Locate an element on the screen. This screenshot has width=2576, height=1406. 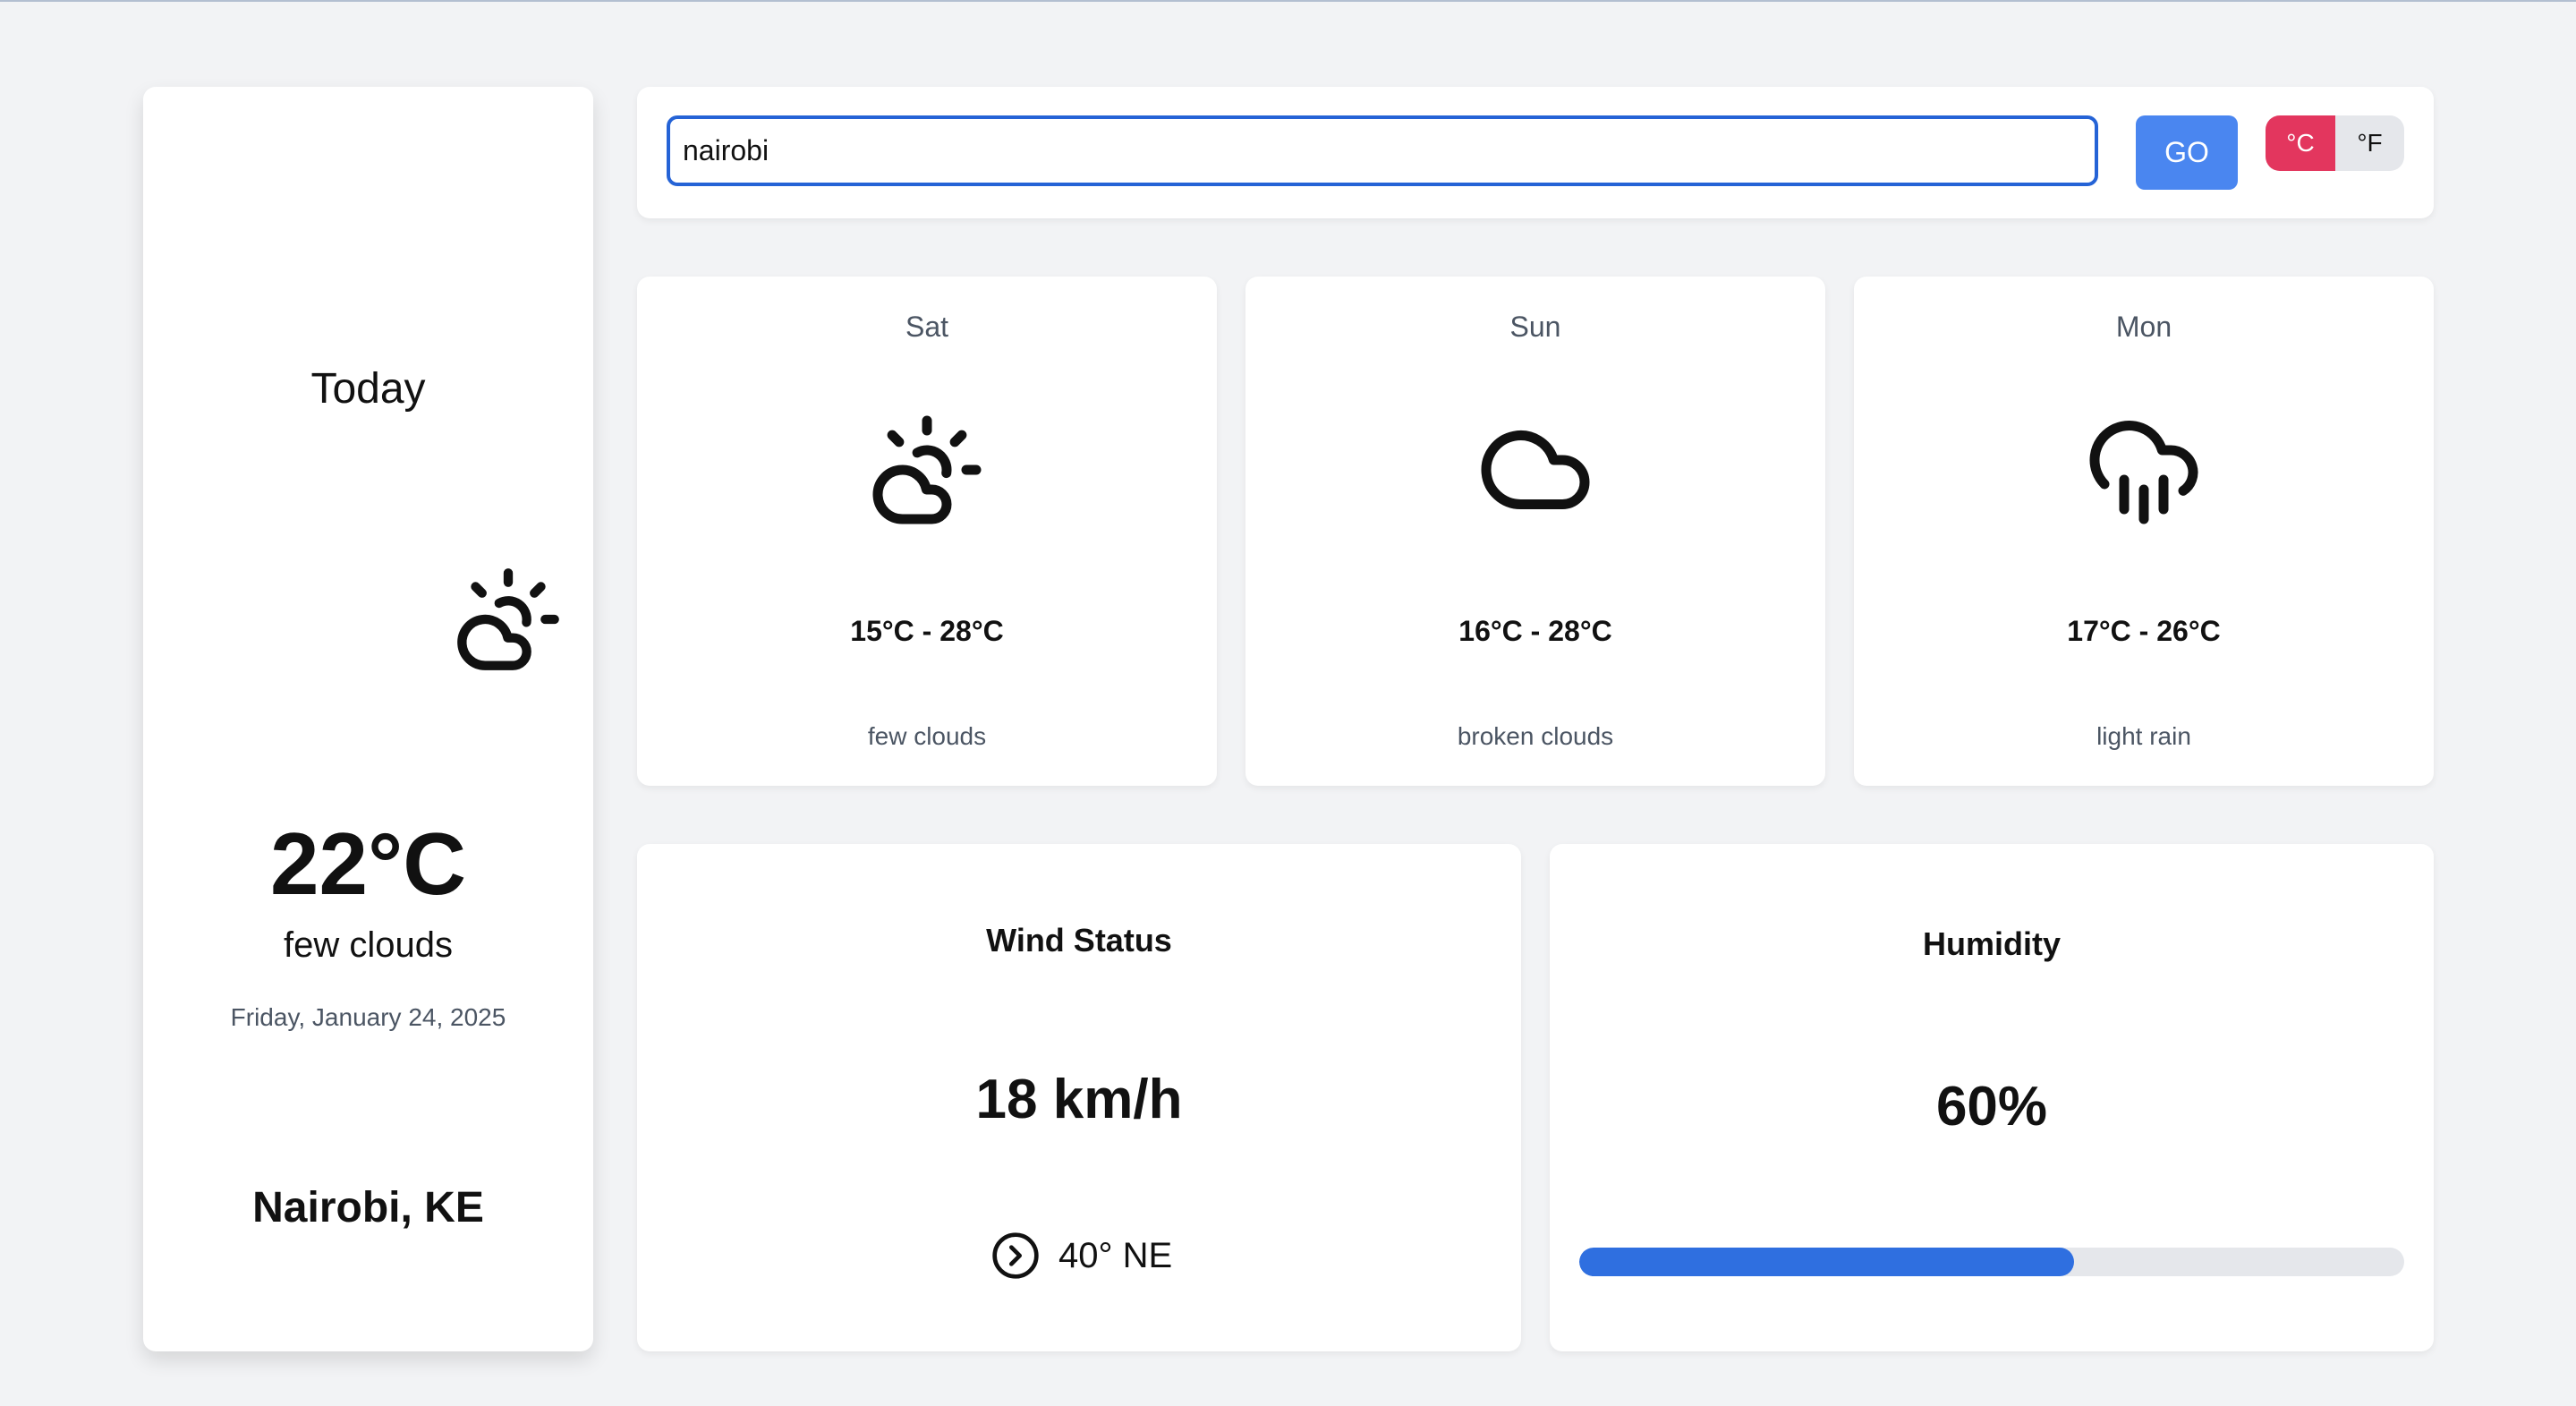
humidity-value: 60% is located at coordinates (1991, 1107).